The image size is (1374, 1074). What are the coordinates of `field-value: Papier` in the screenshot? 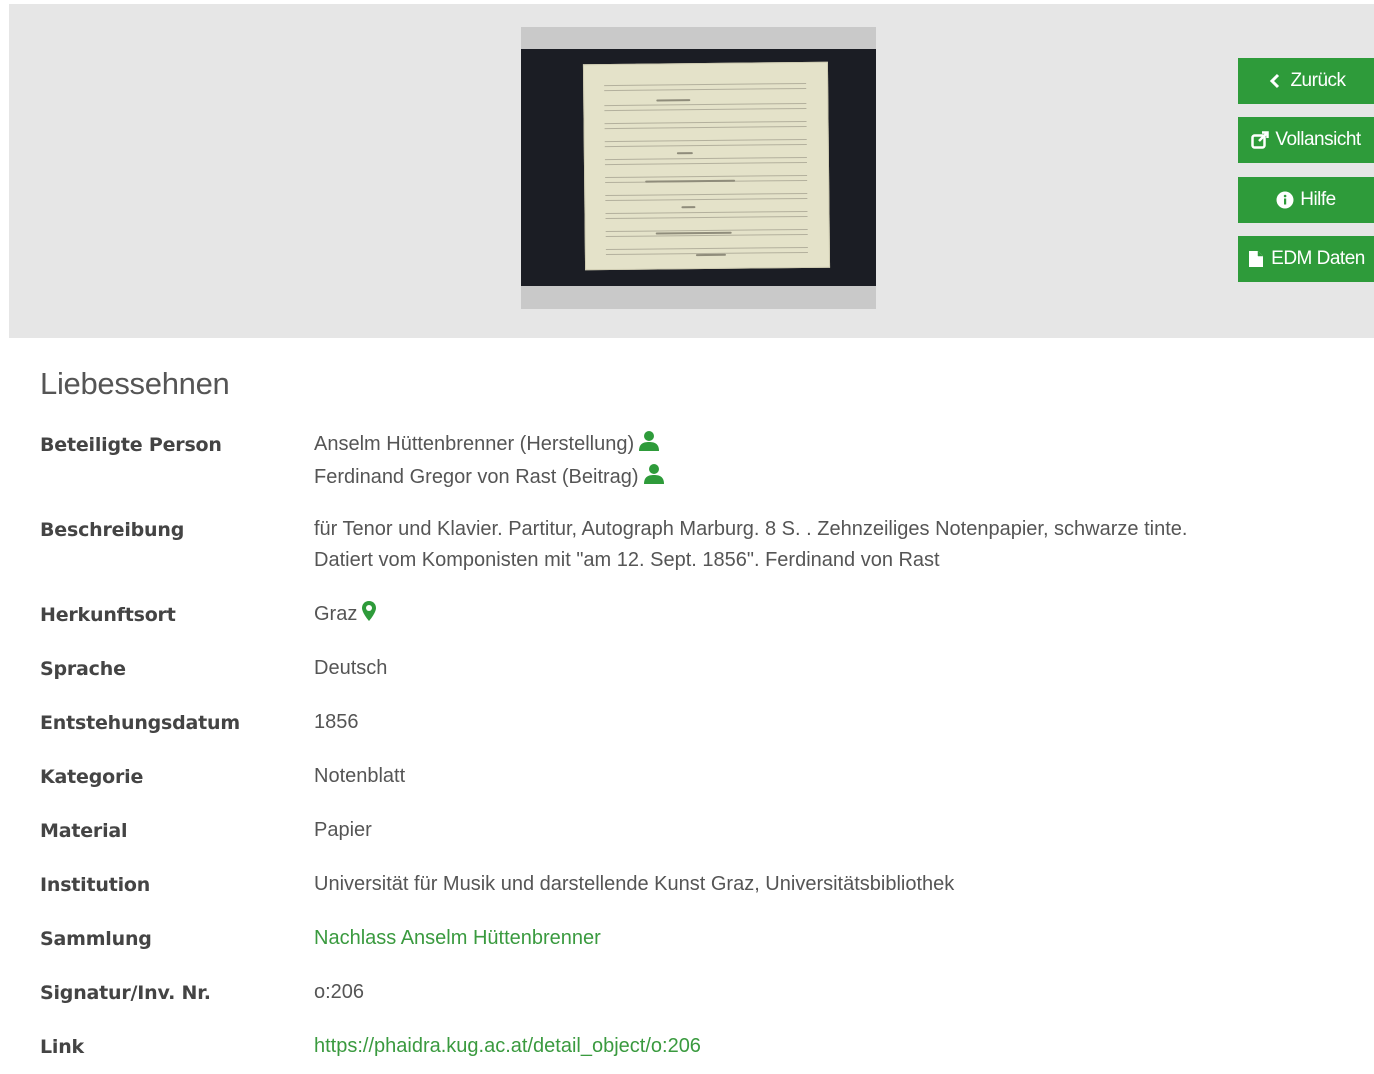 It's located at (343, 830).